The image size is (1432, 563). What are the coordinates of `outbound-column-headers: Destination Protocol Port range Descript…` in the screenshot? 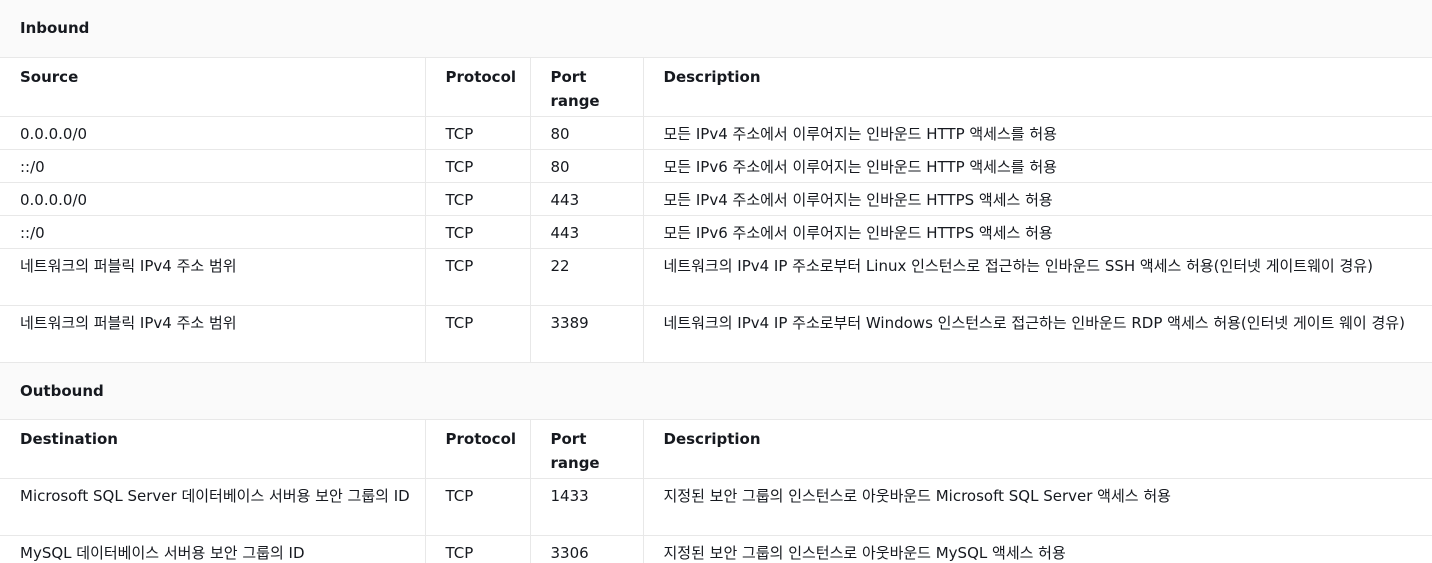 It's located at (716, 449).